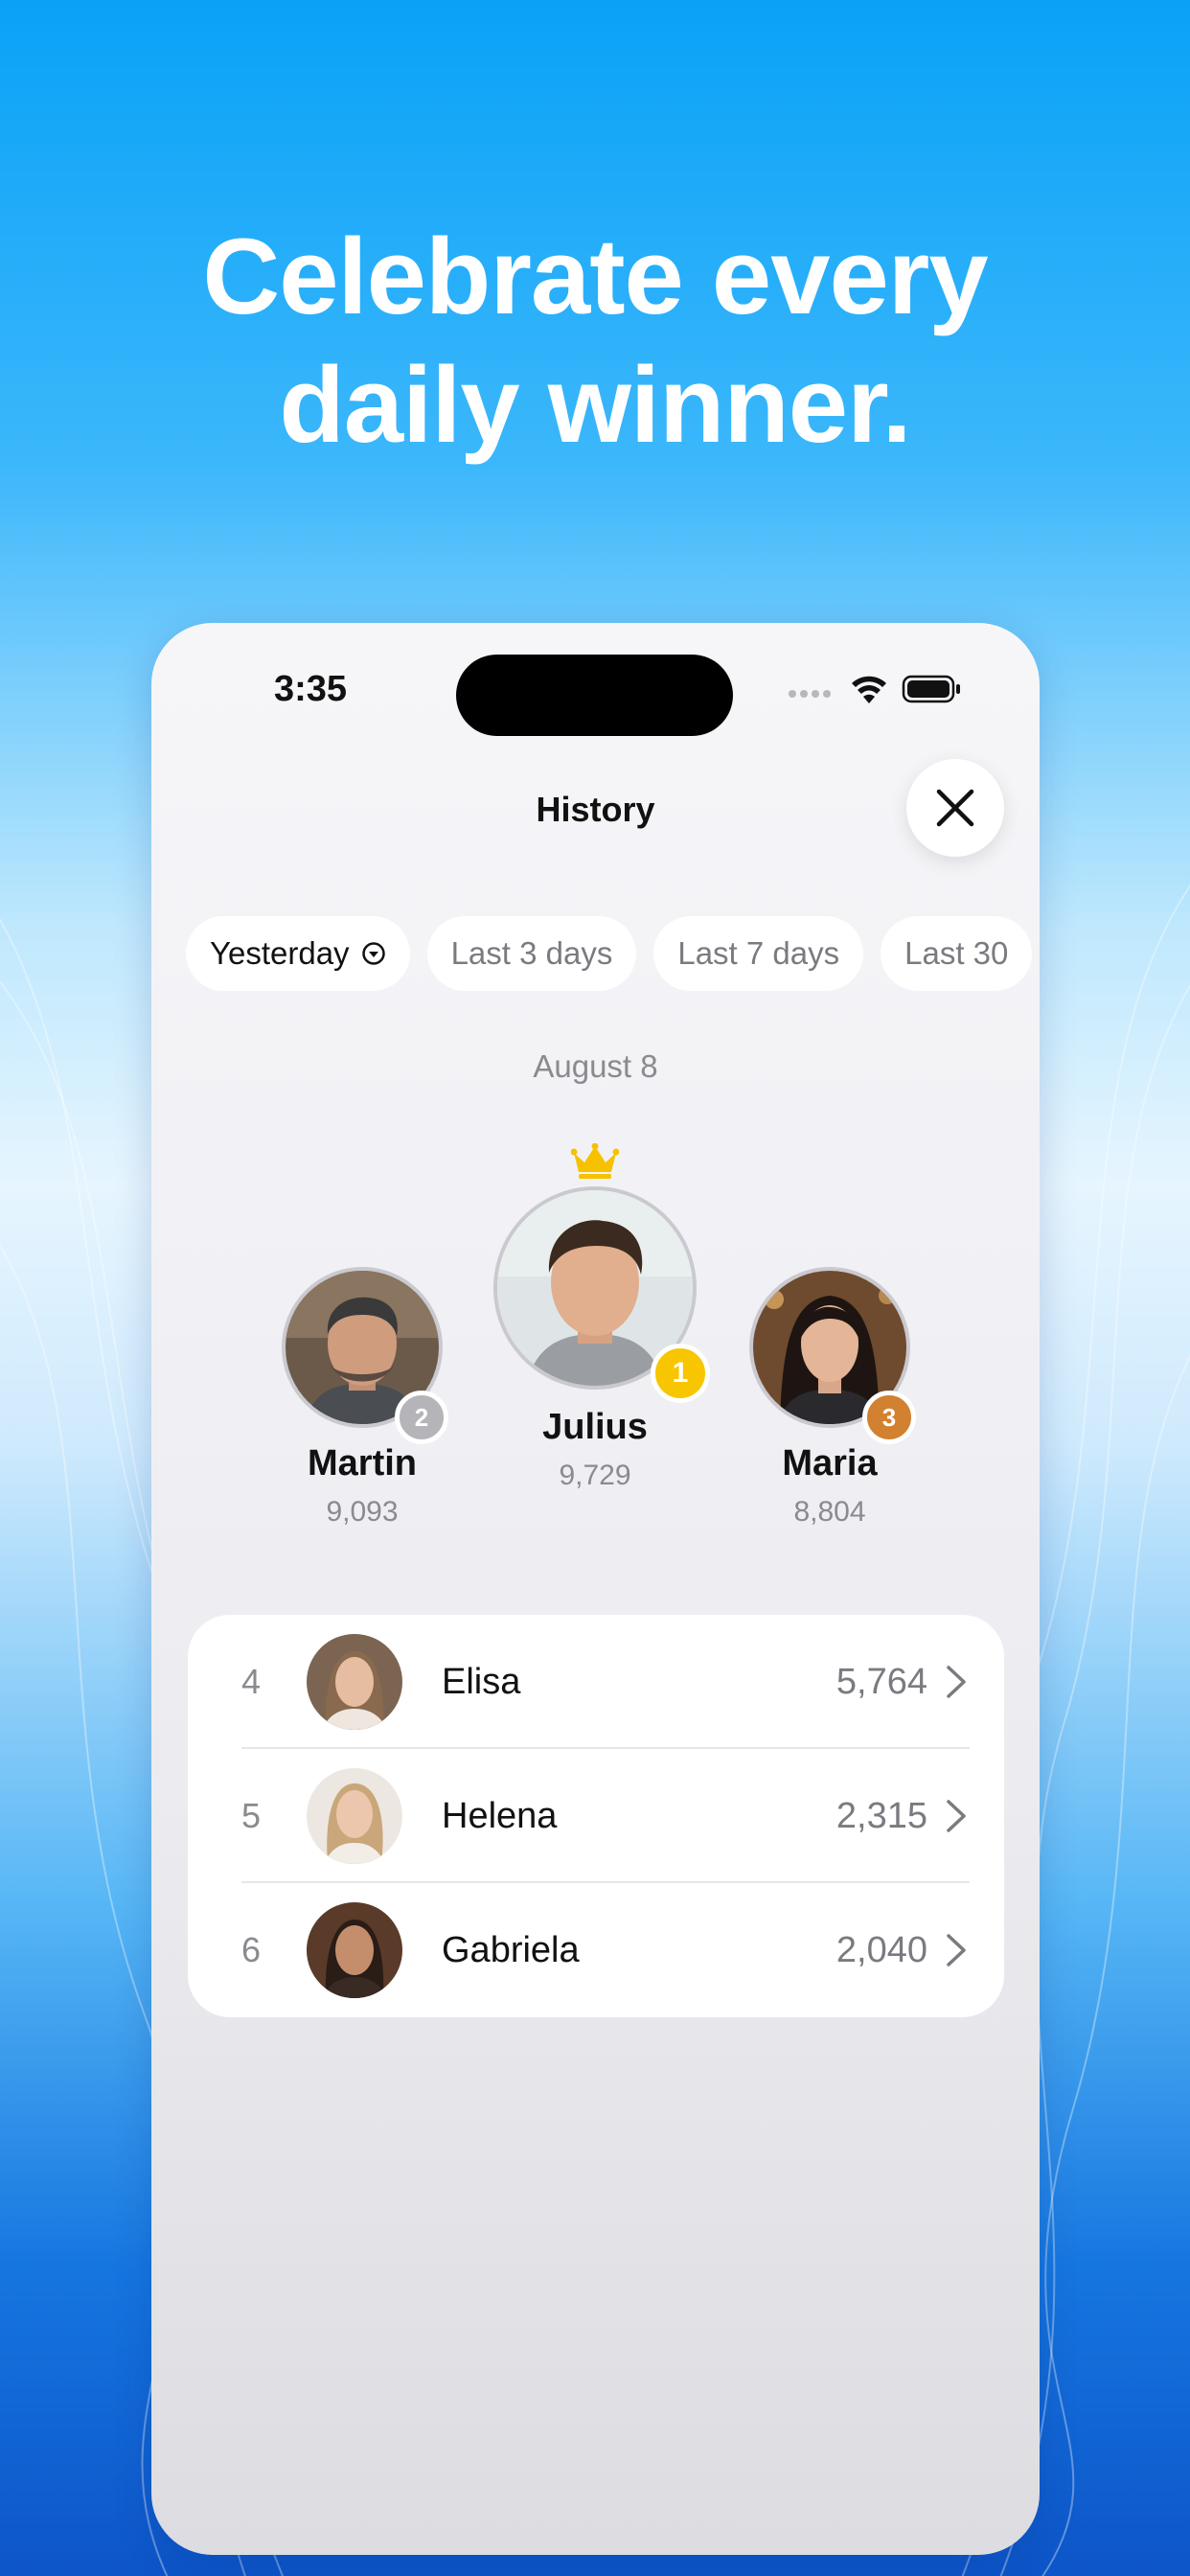  I want to click on leaderboard-row: 4 Elisa 5,764, so click(596, 1682).